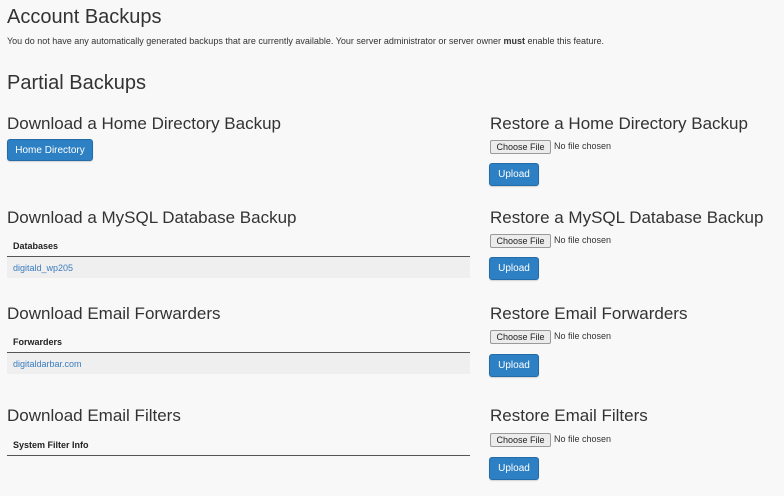  I want to click on mysql-restore-title: Restore a MySQL Database Backup, so click(627, 217).